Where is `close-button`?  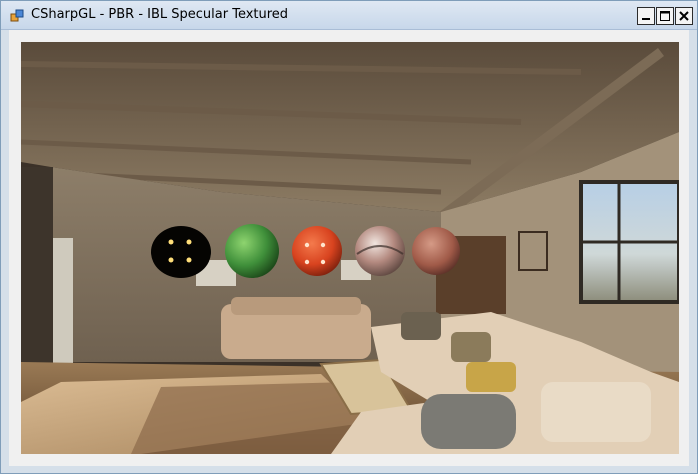 close-button is located at coordinates (684, 16).